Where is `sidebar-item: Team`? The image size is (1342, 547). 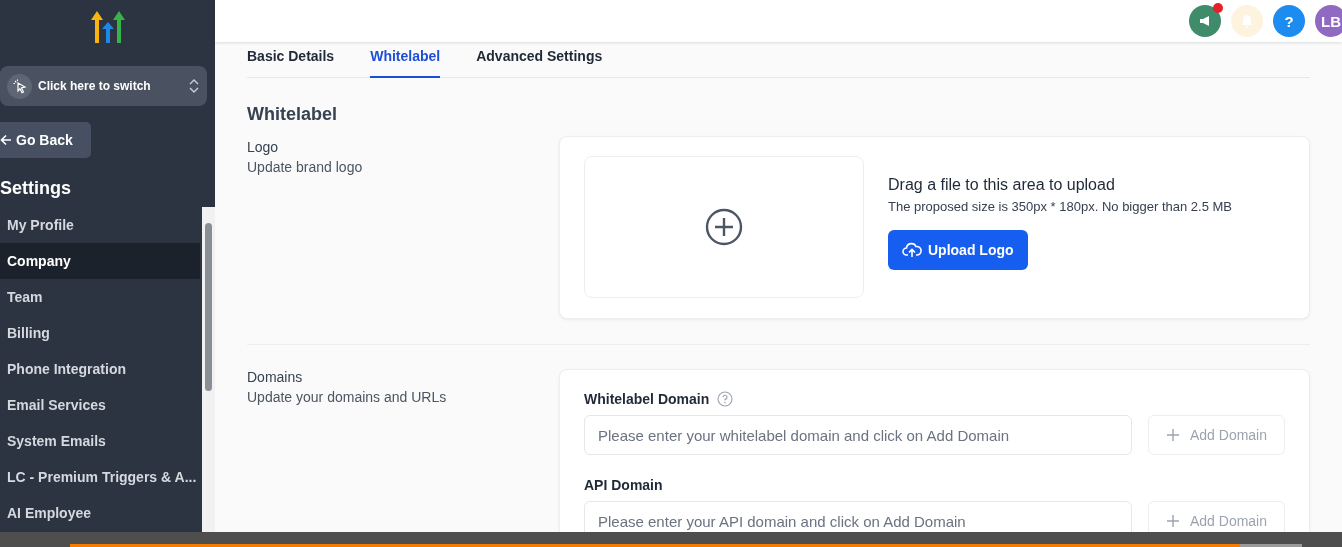
sidebar-item: Team is located at coordinates (100, 297).